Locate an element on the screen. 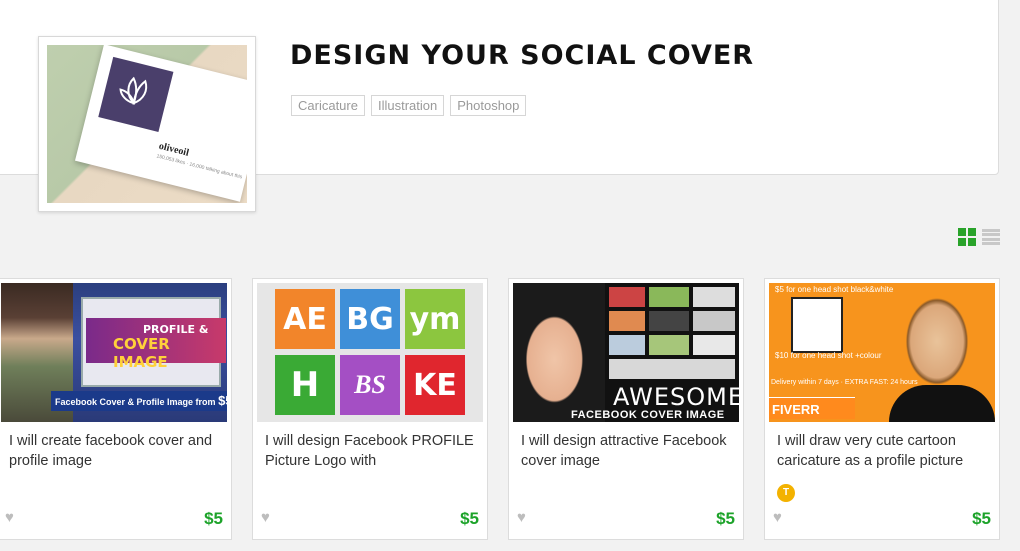  logo-tile: ym is located at coordinates (435, 319).